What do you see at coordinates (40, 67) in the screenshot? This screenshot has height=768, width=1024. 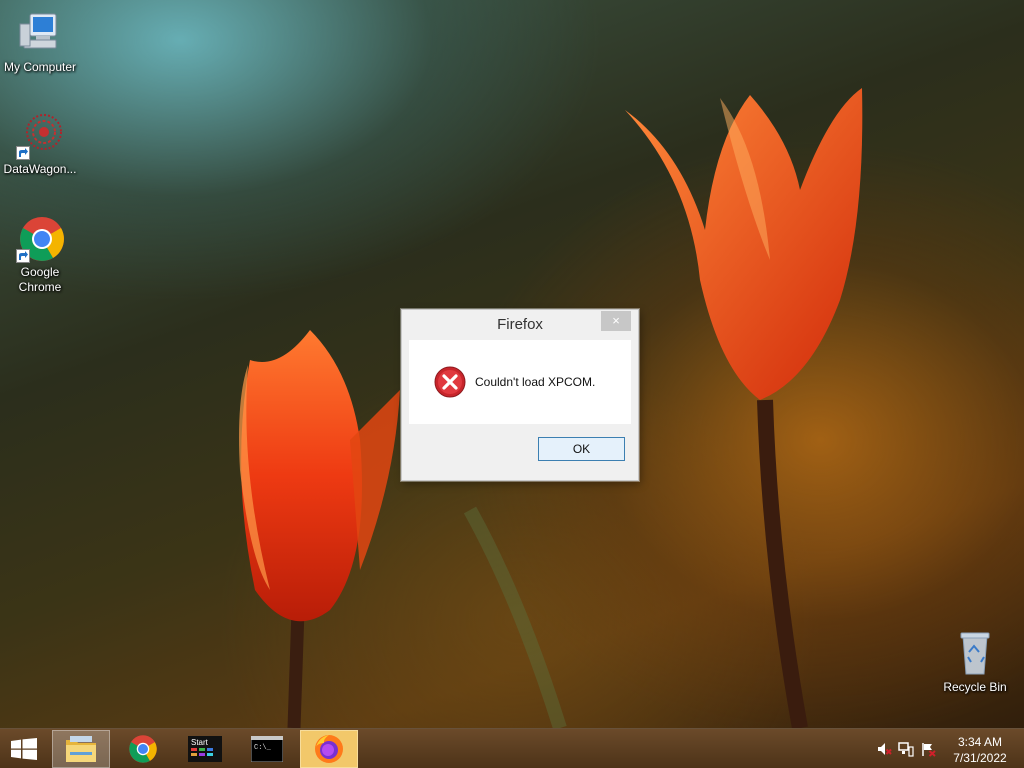 I see `desktop-icon-label: My Computer` at bounding box center [40, 67].